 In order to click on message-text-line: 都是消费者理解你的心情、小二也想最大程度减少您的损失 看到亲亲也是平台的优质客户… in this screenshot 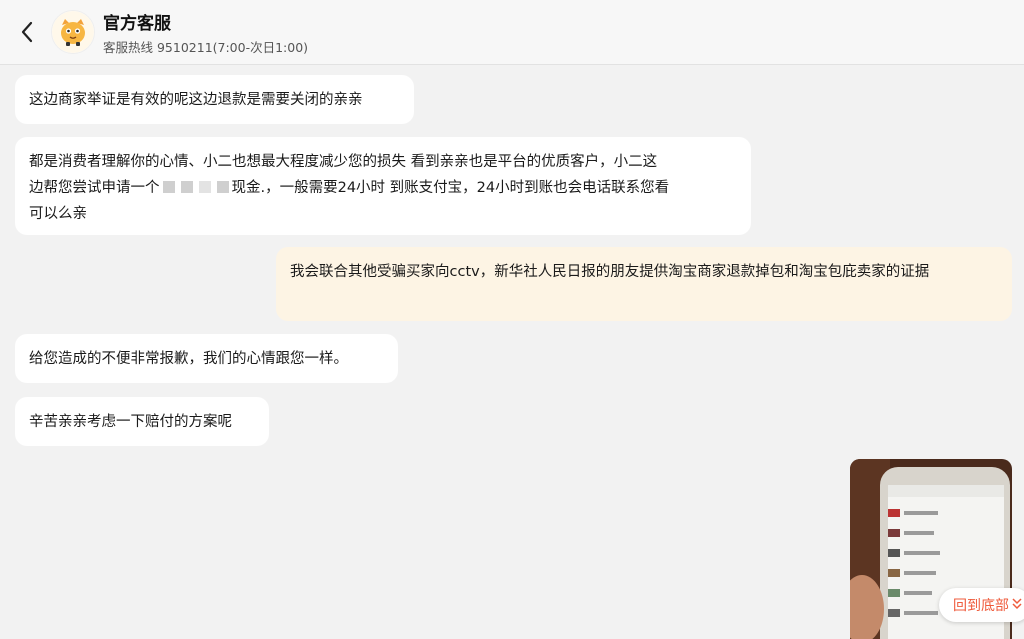, I will do `click(343, 162)`.